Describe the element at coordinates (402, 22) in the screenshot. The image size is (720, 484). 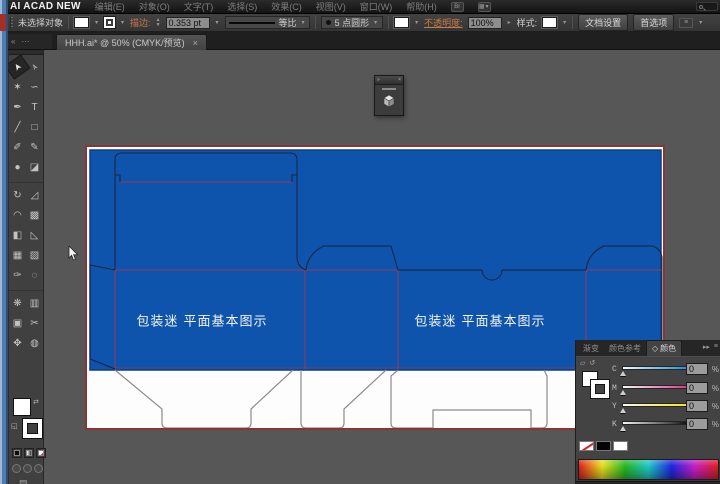
I see `variable-width-swatch` at that location.